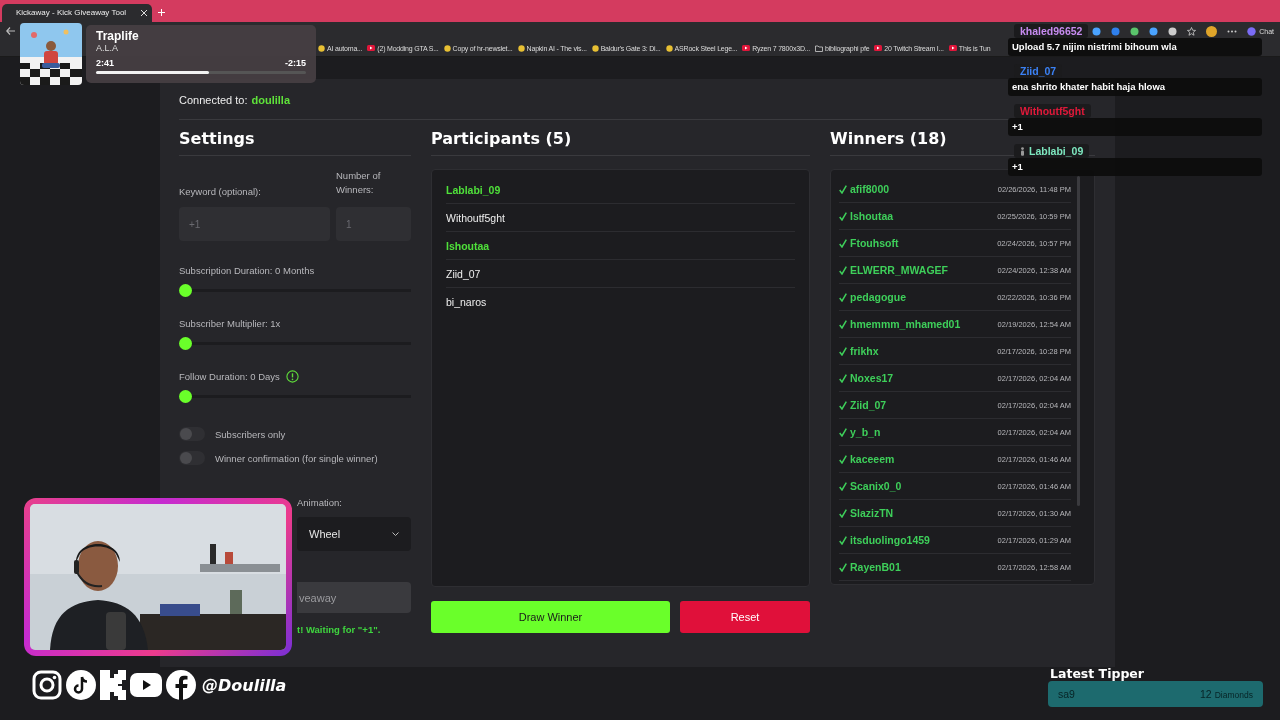  What do you see at coordinates (354, 534) in the screenshot?
I see `animation-select: Wheel` at bounding box center [354, 534].